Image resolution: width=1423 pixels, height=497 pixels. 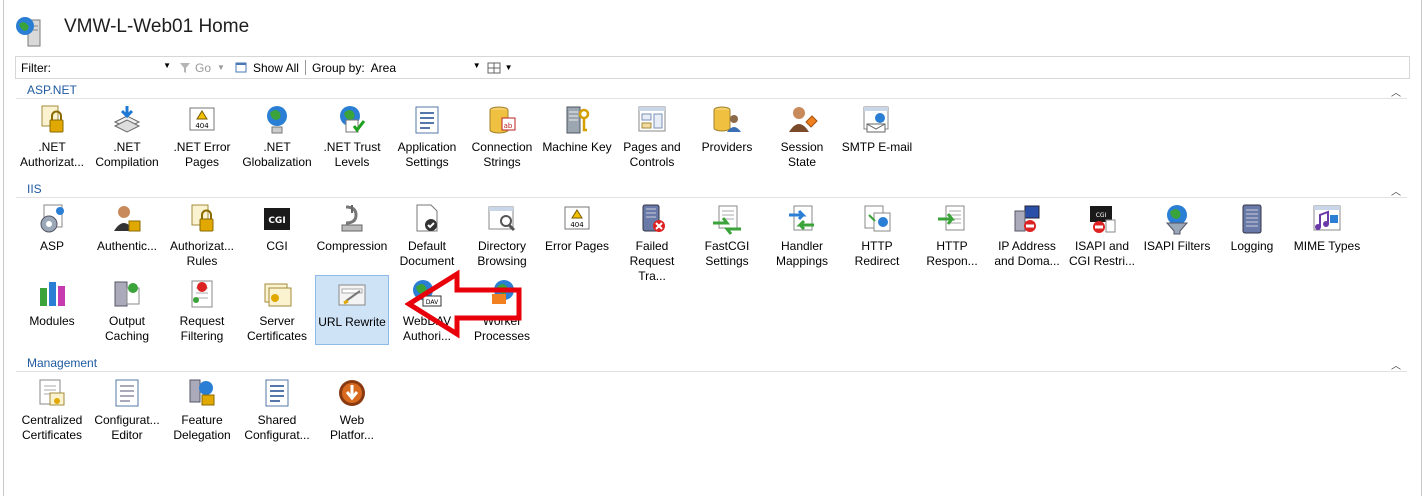 What do you see at coordinates (352, 246) in the screenshot?
I see `feature-label-line1: Compression` at bounding box center [352, 246].